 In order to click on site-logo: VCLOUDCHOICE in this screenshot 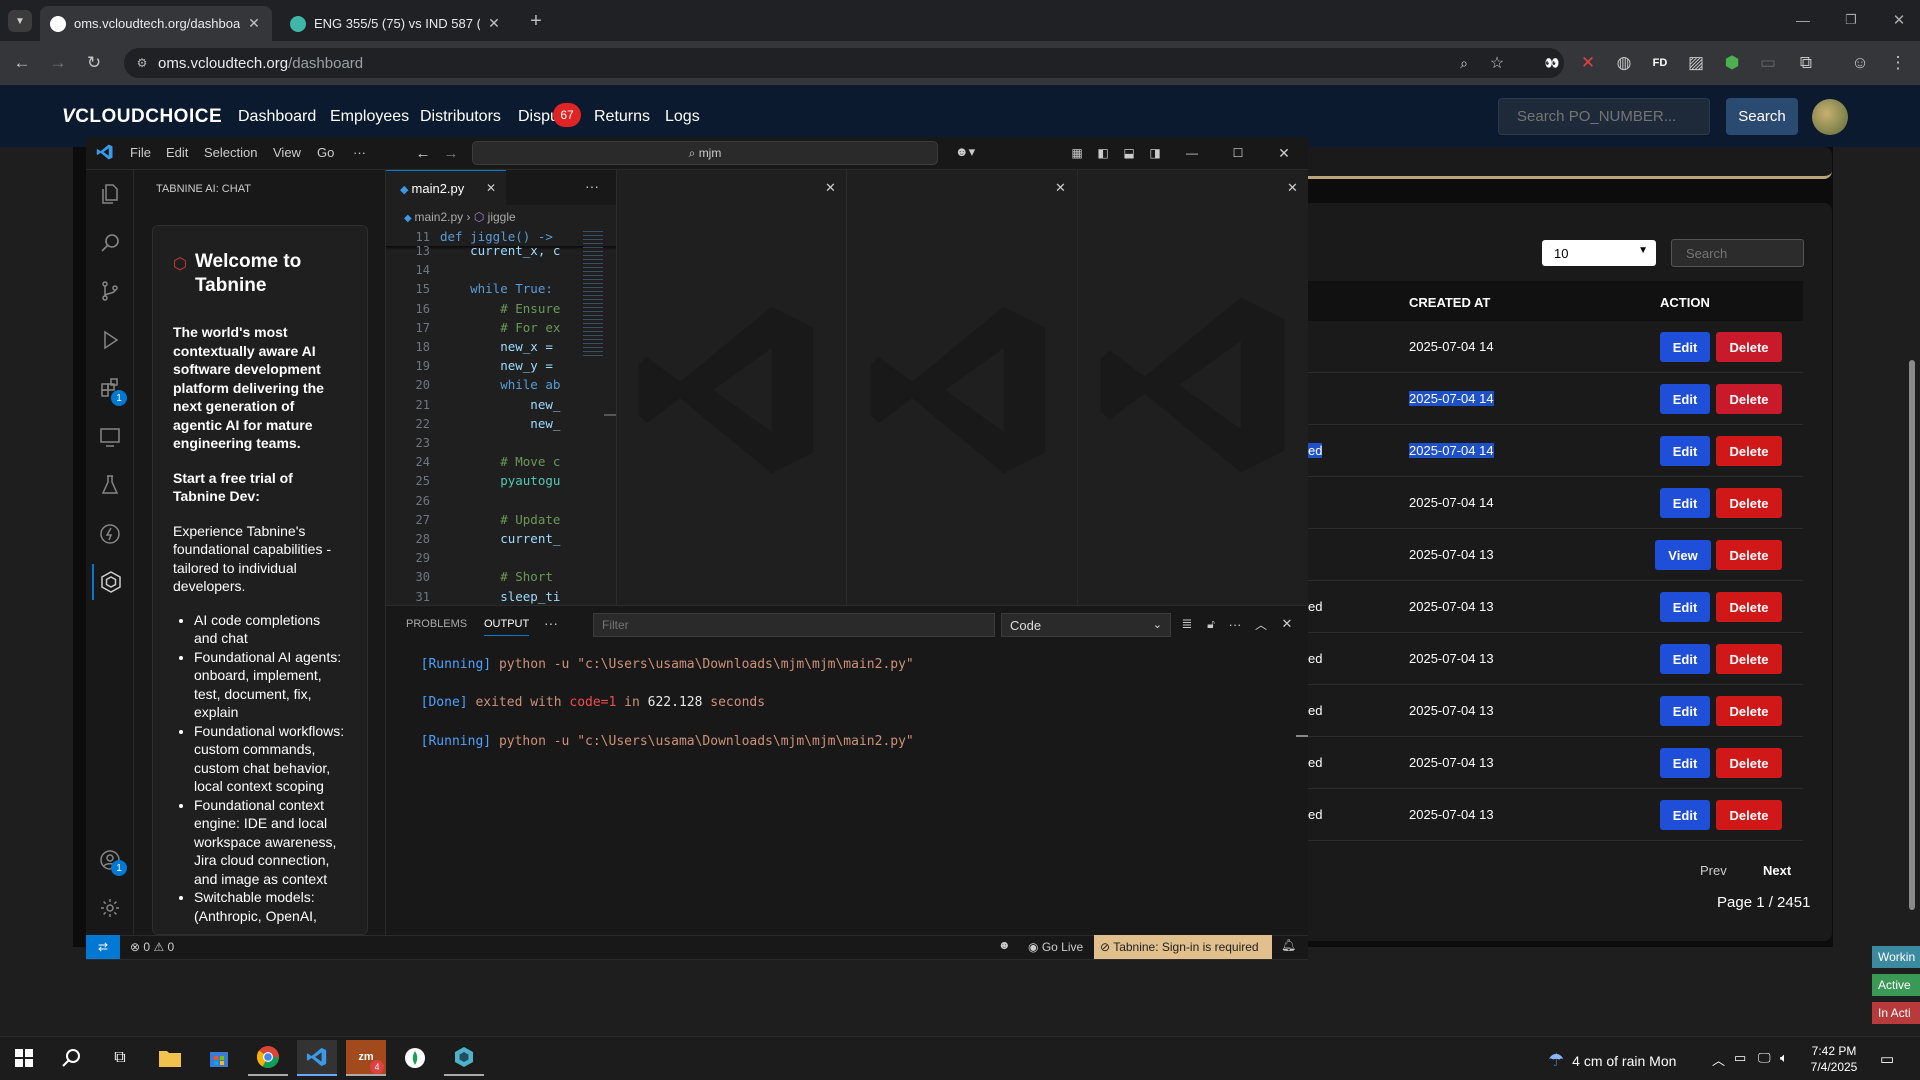, I will do `click(142, 117)`.